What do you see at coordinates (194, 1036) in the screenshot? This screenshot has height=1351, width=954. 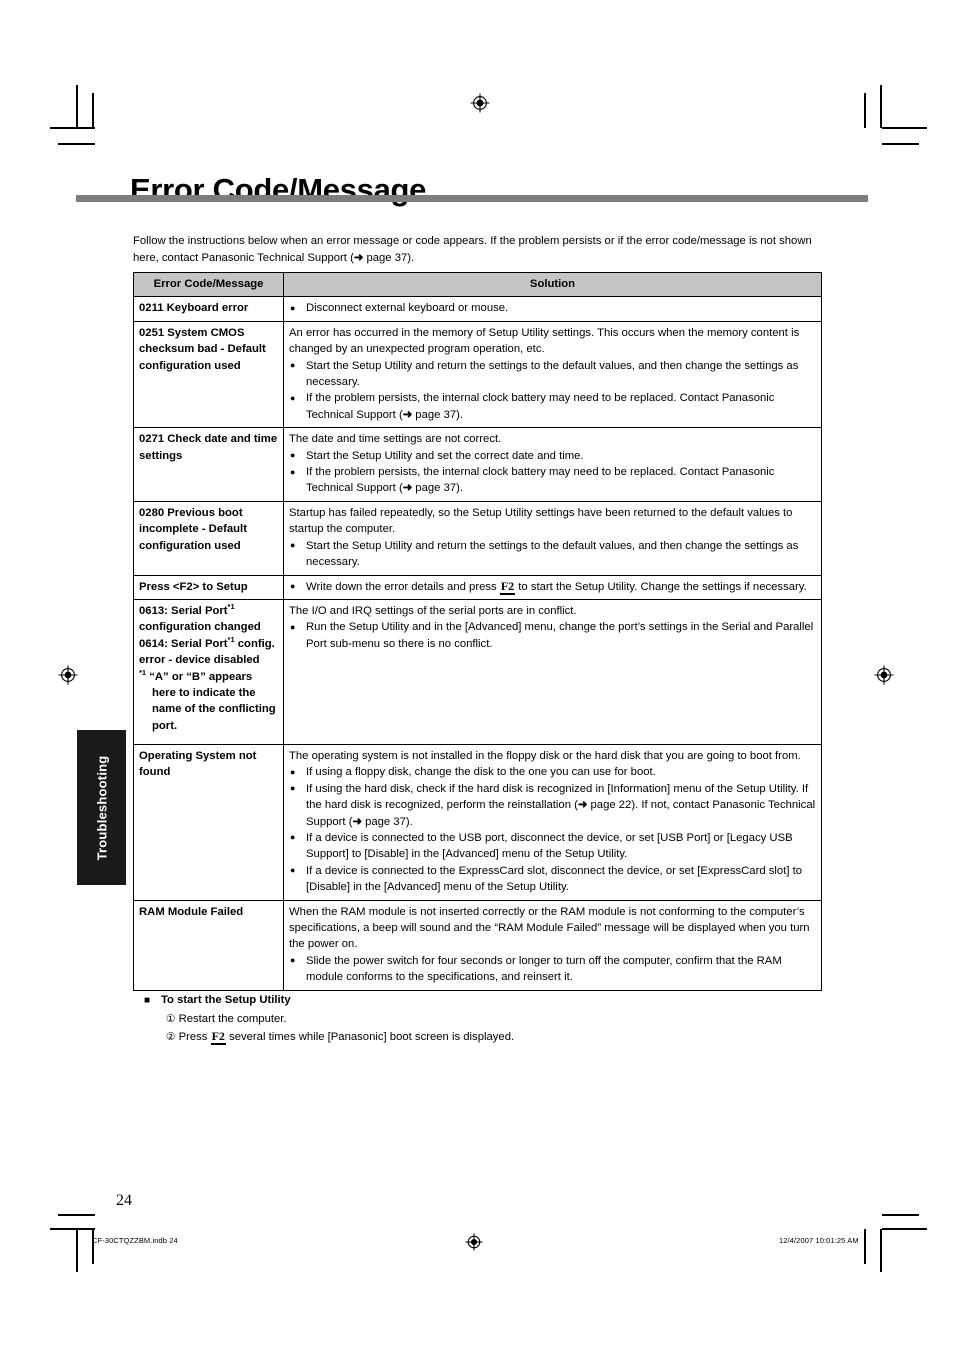 I see `step-text-a: Press` at bounding box center [194, 1036].